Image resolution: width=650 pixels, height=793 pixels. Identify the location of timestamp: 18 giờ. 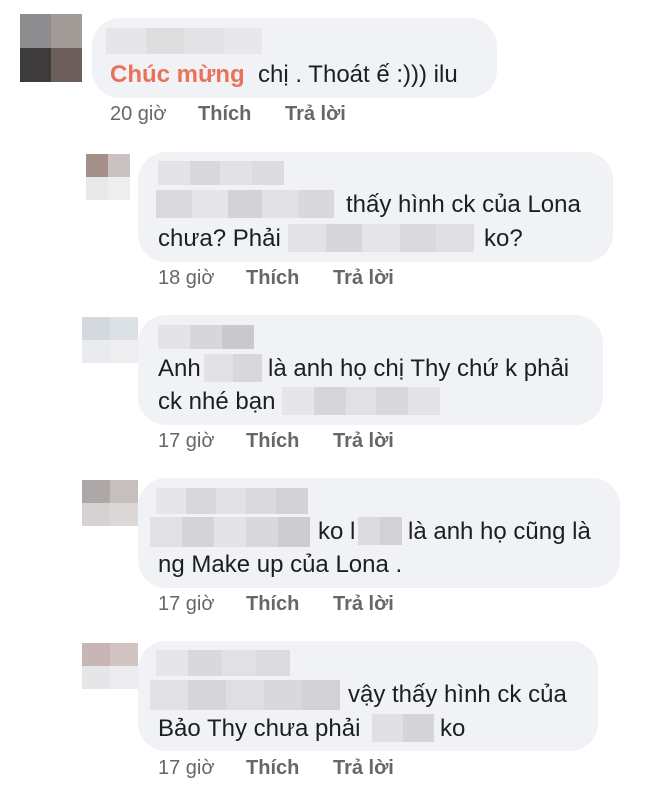
(186, 278).